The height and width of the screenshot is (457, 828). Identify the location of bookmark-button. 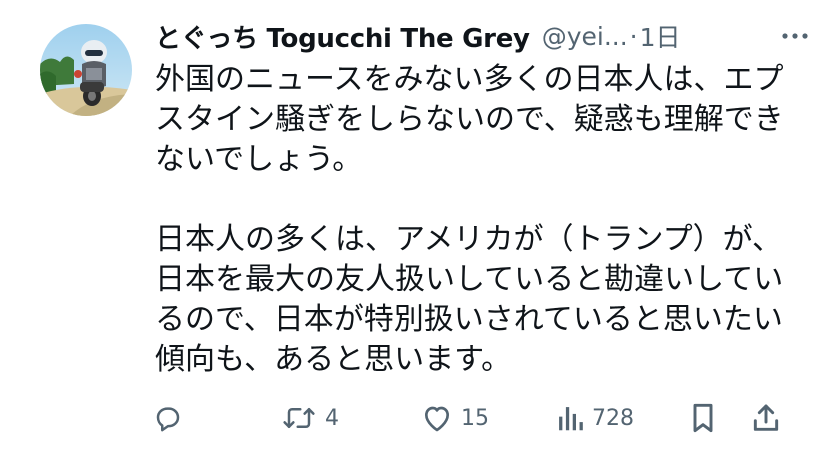
(703, 418).